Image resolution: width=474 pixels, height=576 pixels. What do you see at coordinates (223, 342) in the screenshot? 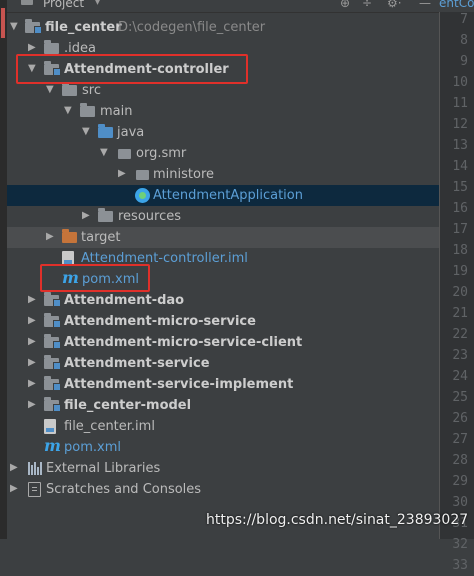
I see `tree-row-attendment-micro-service-client: ▶ Attendment-micro-service-client` at bounding box center [223, 342].